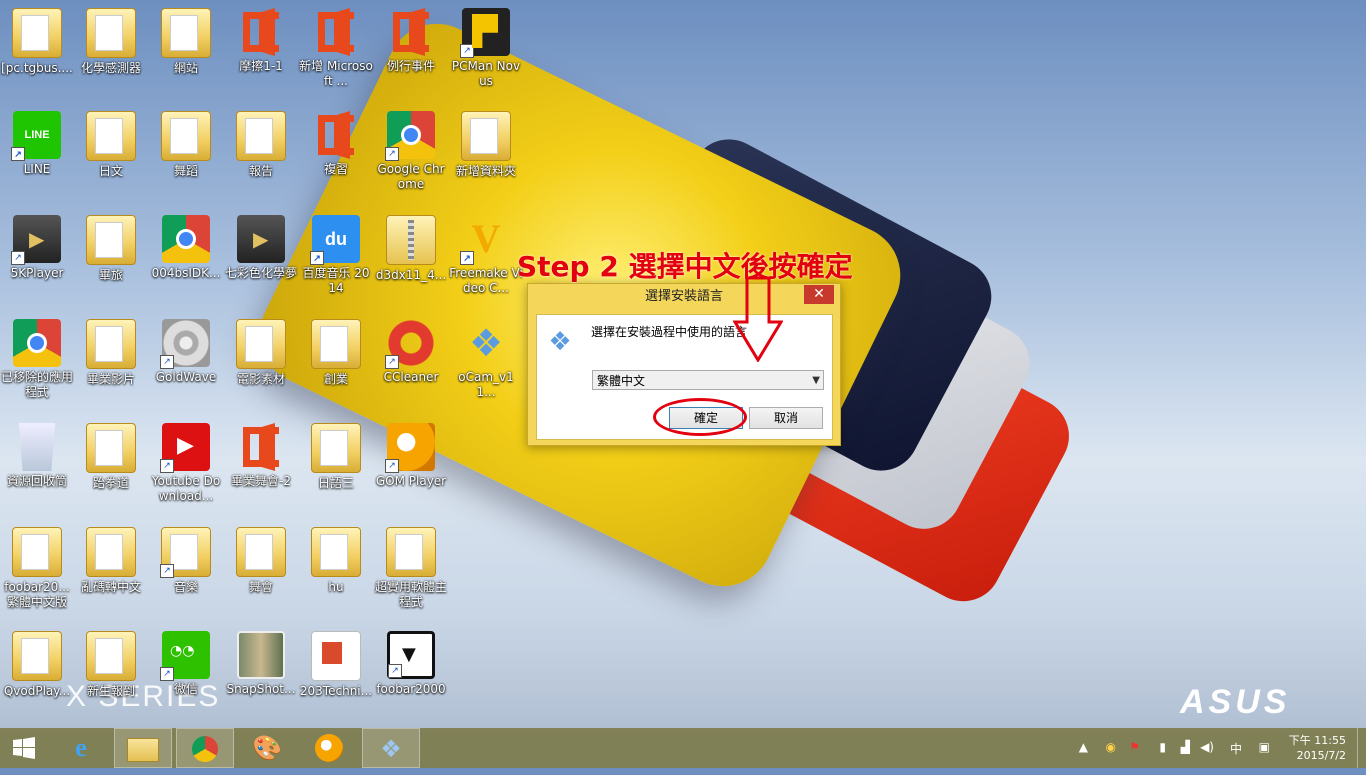 The height and width of the screenshot is (775, 1366). Describe the element at coordinates (1207, 747) in the screenshot. I see `volume-icon: ◀)` at that location.